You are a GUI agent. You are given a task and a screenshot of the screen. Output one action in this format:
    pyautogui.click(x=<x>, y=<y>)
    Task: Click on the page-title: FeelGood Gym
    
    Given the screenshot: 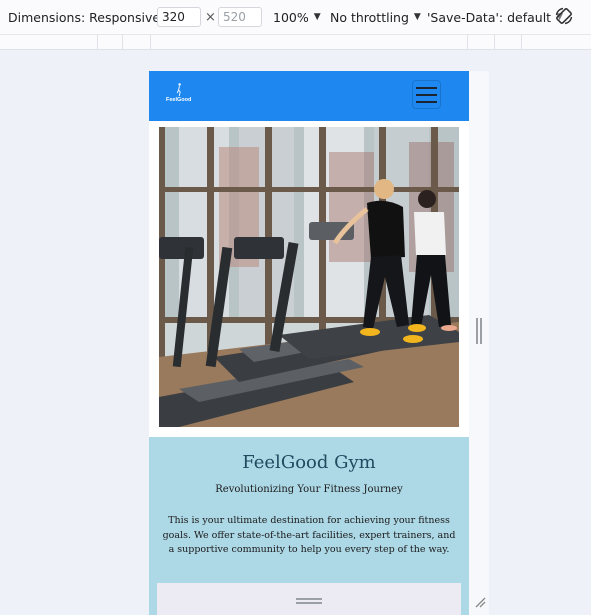 What is the action you would take?
    pyautogui.click(x=309, y=462)
    